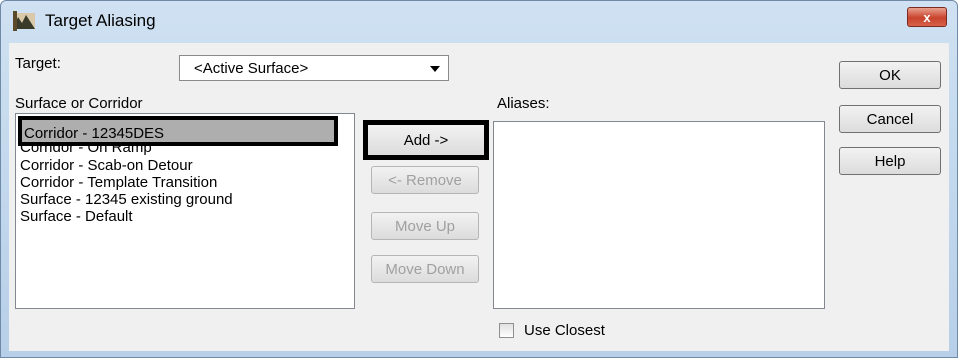  I want to click on ok-button: OK, so click(890, 75).